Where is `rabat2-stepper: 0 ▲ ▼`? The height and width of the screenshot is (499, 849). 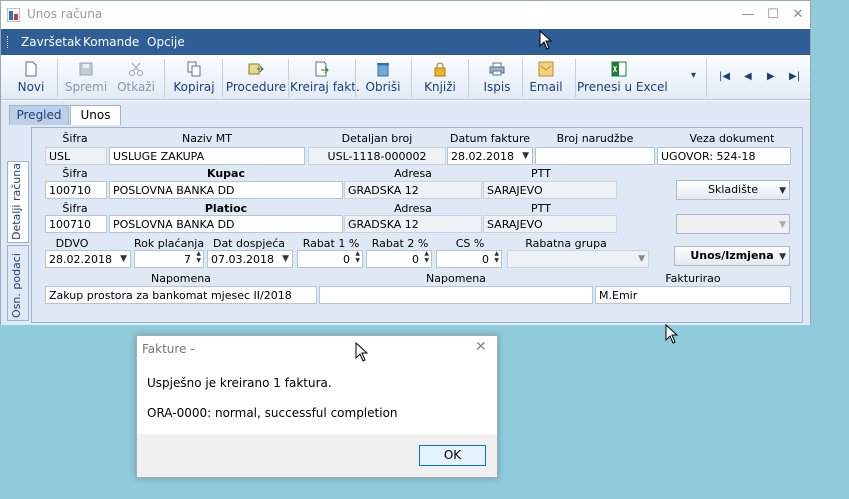 rabat2-stepper: 0 ▲ ▼ is located at coordinates (399, 259).